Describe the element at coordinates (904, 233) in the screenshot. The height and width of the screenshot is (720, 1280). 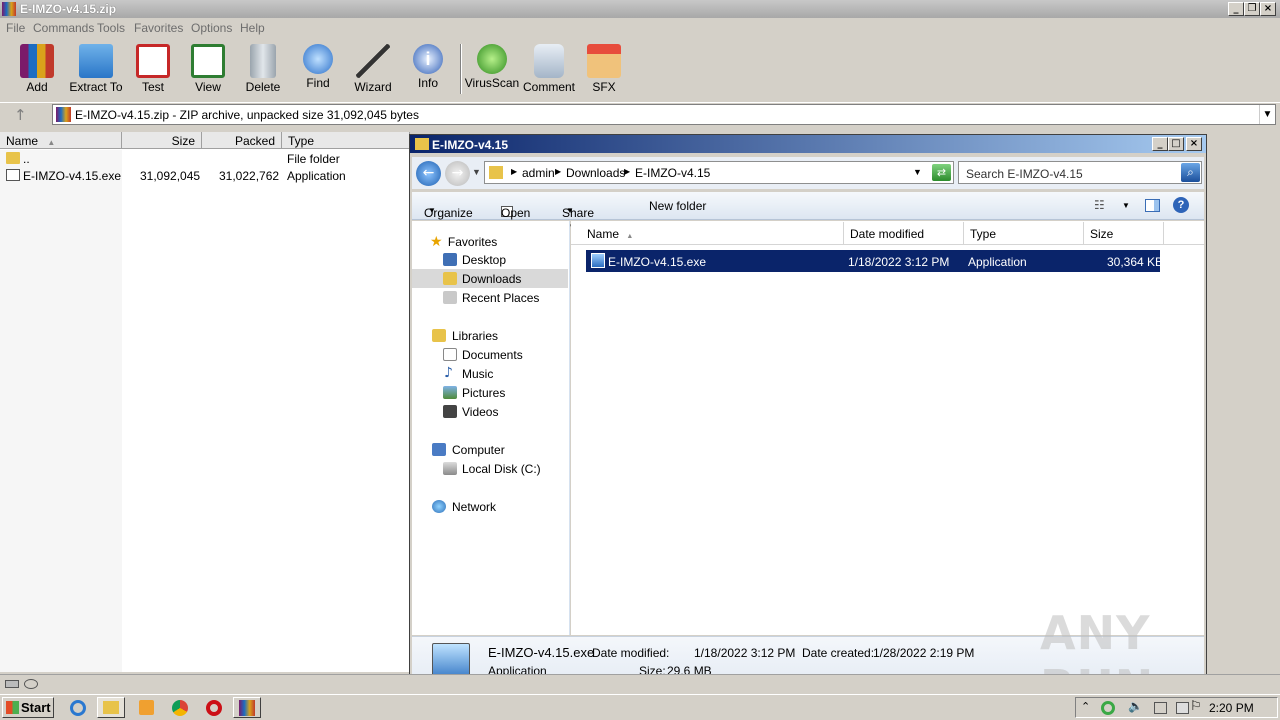
I see `column-header-date: Date modified` at that location.